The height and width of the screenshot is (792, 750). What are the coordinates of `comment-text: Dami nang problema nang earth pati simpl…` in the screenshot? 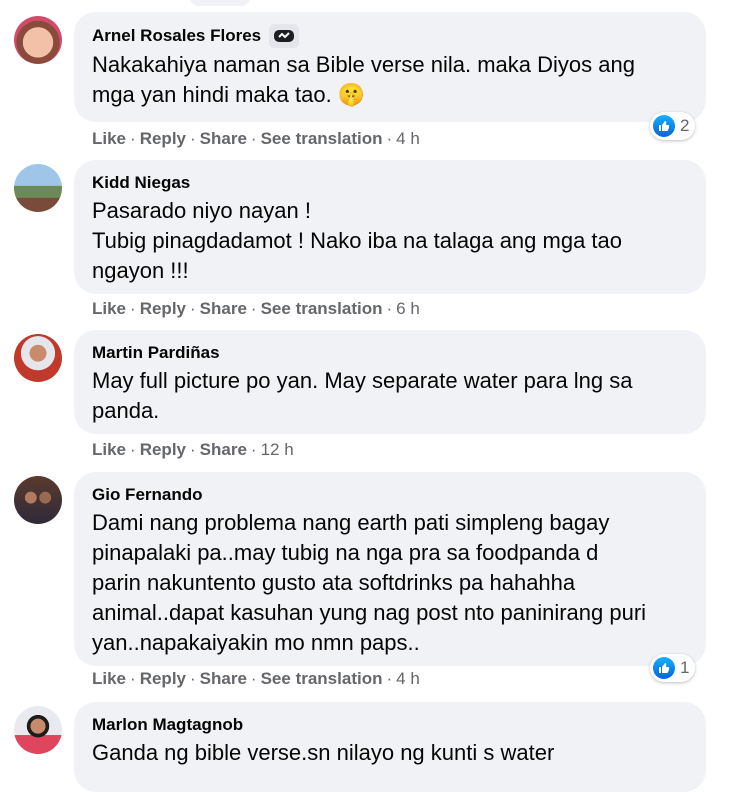 It's located at (369, 582).